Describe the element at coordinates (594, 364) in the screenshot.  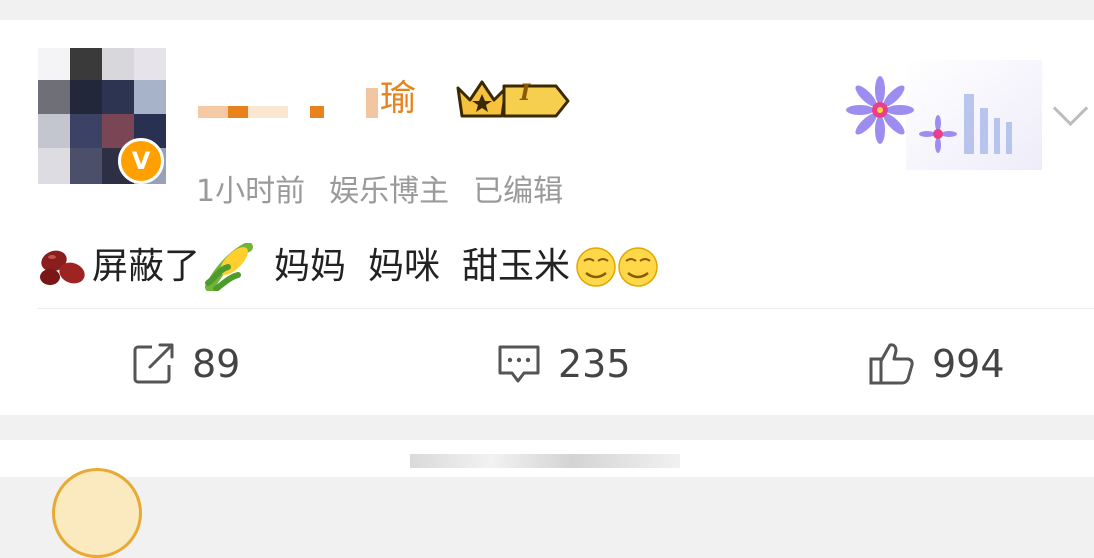
I see `comment-count: 235` at that location.